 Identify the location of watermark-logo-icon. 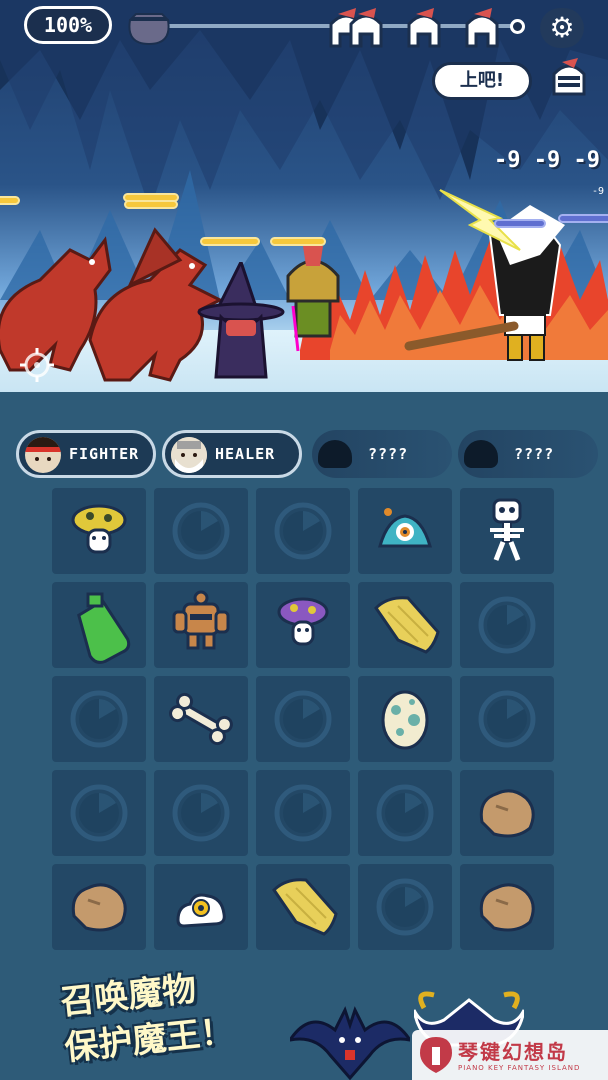
(436, 1055).